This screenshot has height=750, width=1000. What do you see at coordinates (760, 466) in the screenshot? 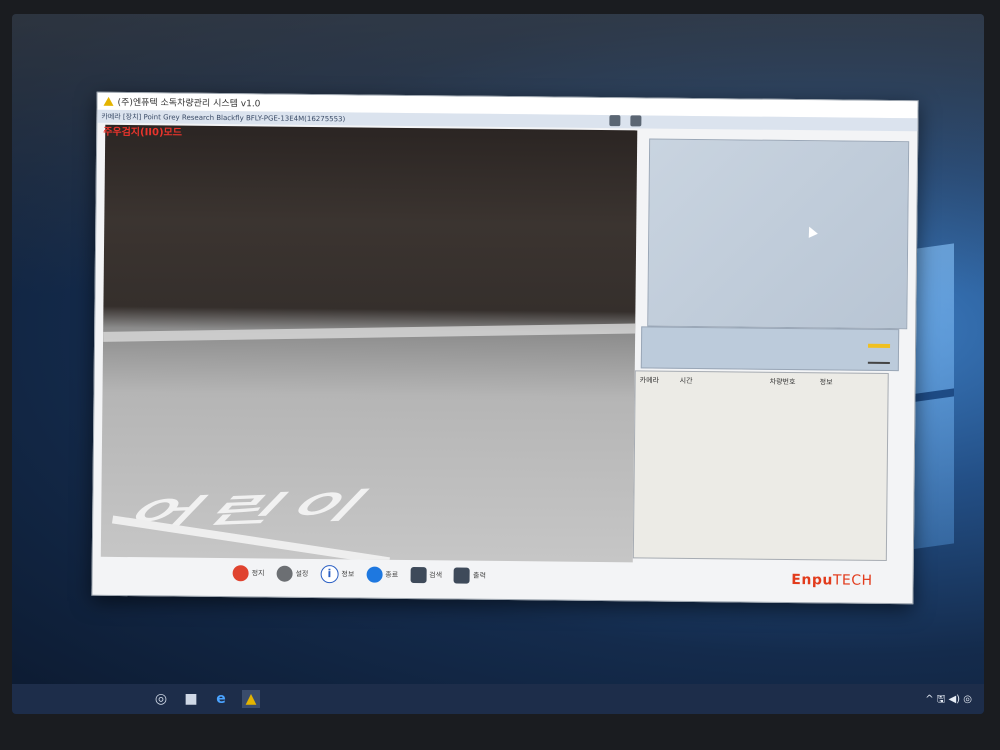
I see `log-table: 카메라 시간 차량번호 정보` at bounding box center [760, 466].